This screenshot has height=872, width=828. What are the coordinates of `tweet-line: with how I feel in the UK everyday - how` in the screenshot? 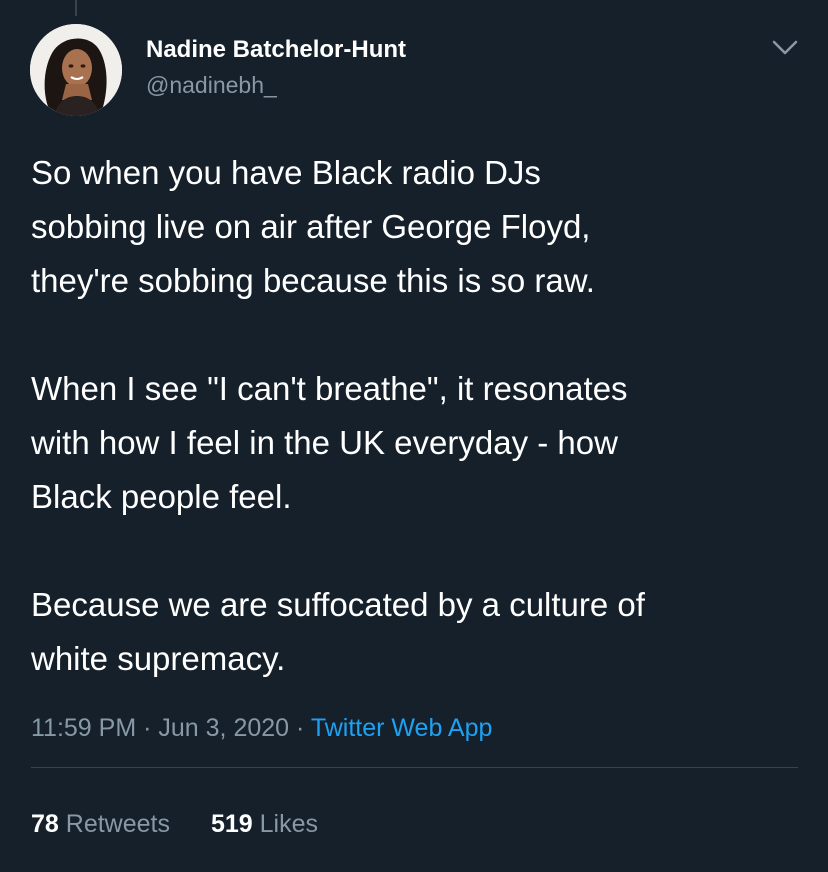 It's located at (324, 442).